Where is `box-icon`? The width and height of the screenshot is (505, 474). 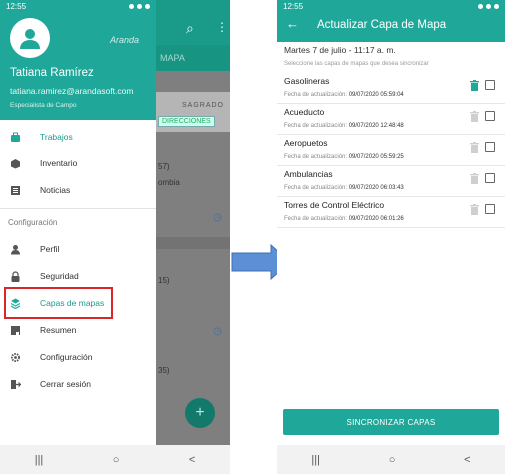 box-icon is located at coordinates (15, 163).